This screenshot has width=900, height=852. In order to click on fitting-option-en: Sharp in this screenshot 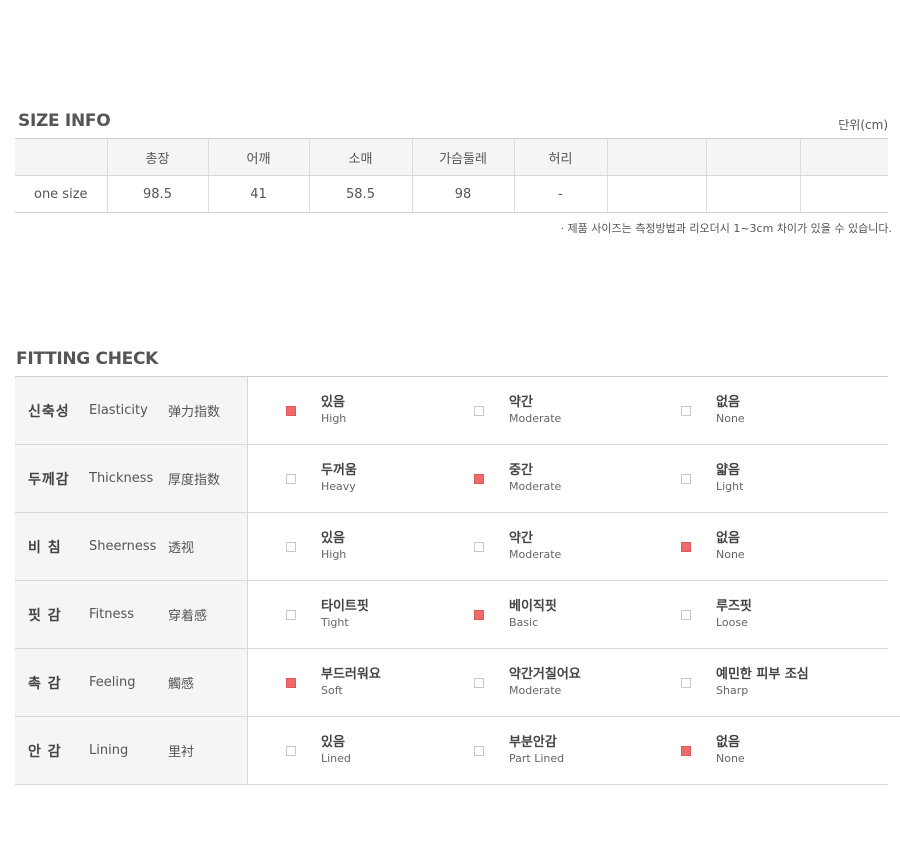, I will do `click(732, 690)`.